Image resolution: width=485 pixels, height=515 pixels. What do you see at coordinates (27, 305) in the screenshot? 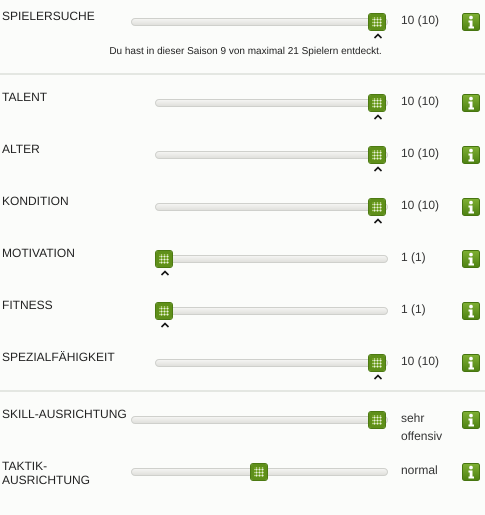
I see `slider-label: FITNESS` at bounding box center [27, 305].